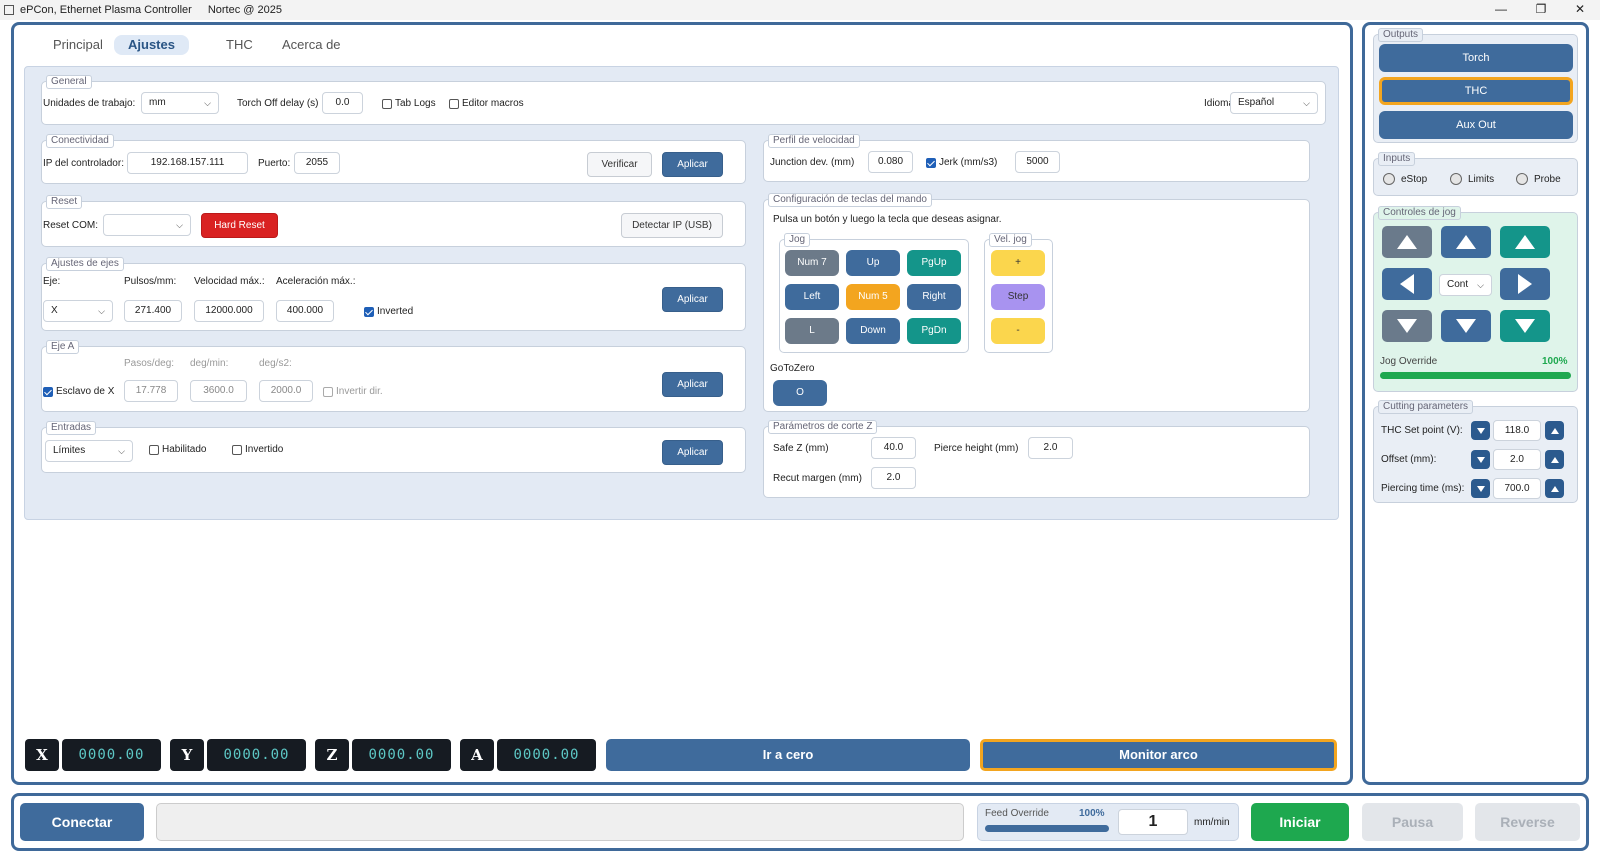 The image size is (1600, 860). What do you see at coordinates (317, 163) in the screenshot?
I see `puerto-input: 2055` at bounding box center [317, 163].